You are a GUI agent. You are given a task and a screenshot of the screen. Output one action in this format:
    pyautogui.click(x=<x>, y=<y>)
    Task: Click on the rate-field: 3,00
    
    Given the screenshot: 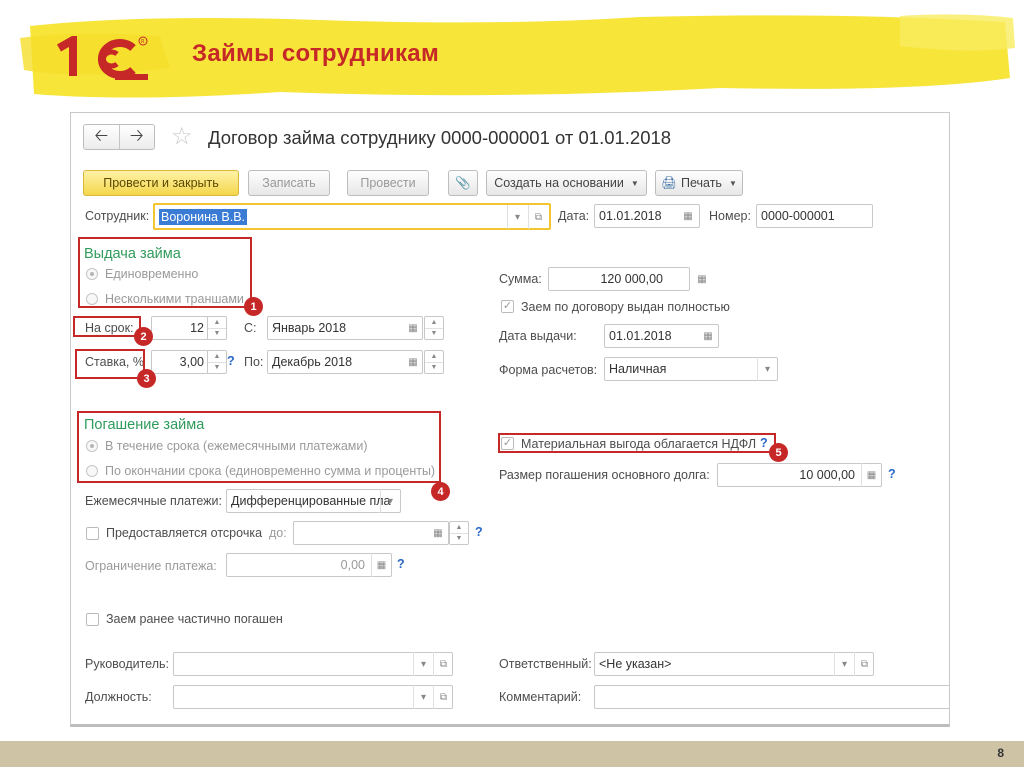 What is the action you would take?
    pyautogui.click(x=180, y=362)
    